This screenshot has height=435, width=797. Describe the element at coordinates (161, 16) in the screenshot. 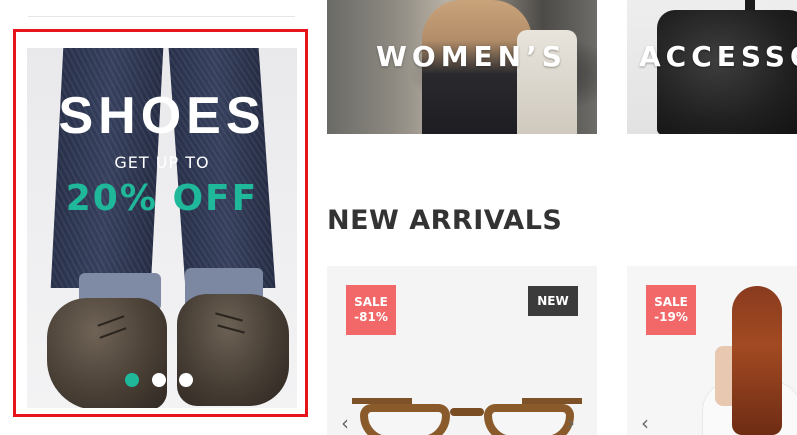

I see `sidebar-divider` at that location.